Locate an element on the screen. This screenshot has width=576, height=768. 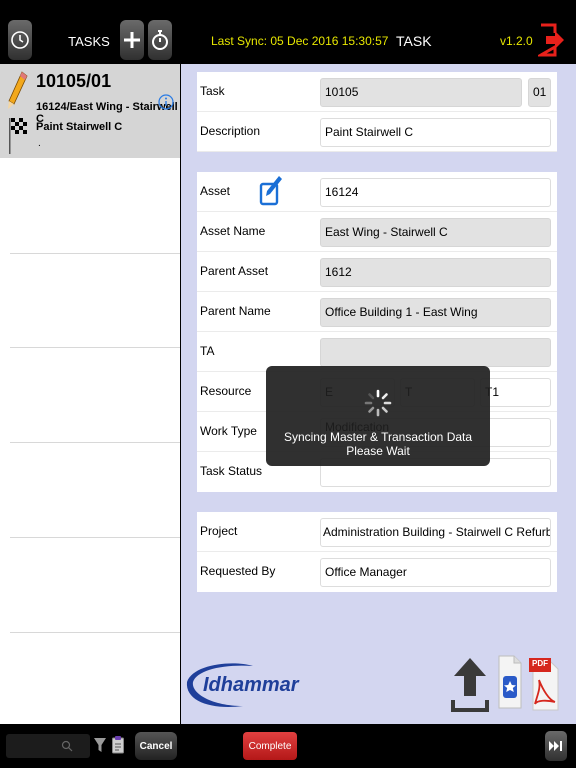
asset-name-row: Asset Name East Wing - Stairwell C is located at coordinates (377, 232).